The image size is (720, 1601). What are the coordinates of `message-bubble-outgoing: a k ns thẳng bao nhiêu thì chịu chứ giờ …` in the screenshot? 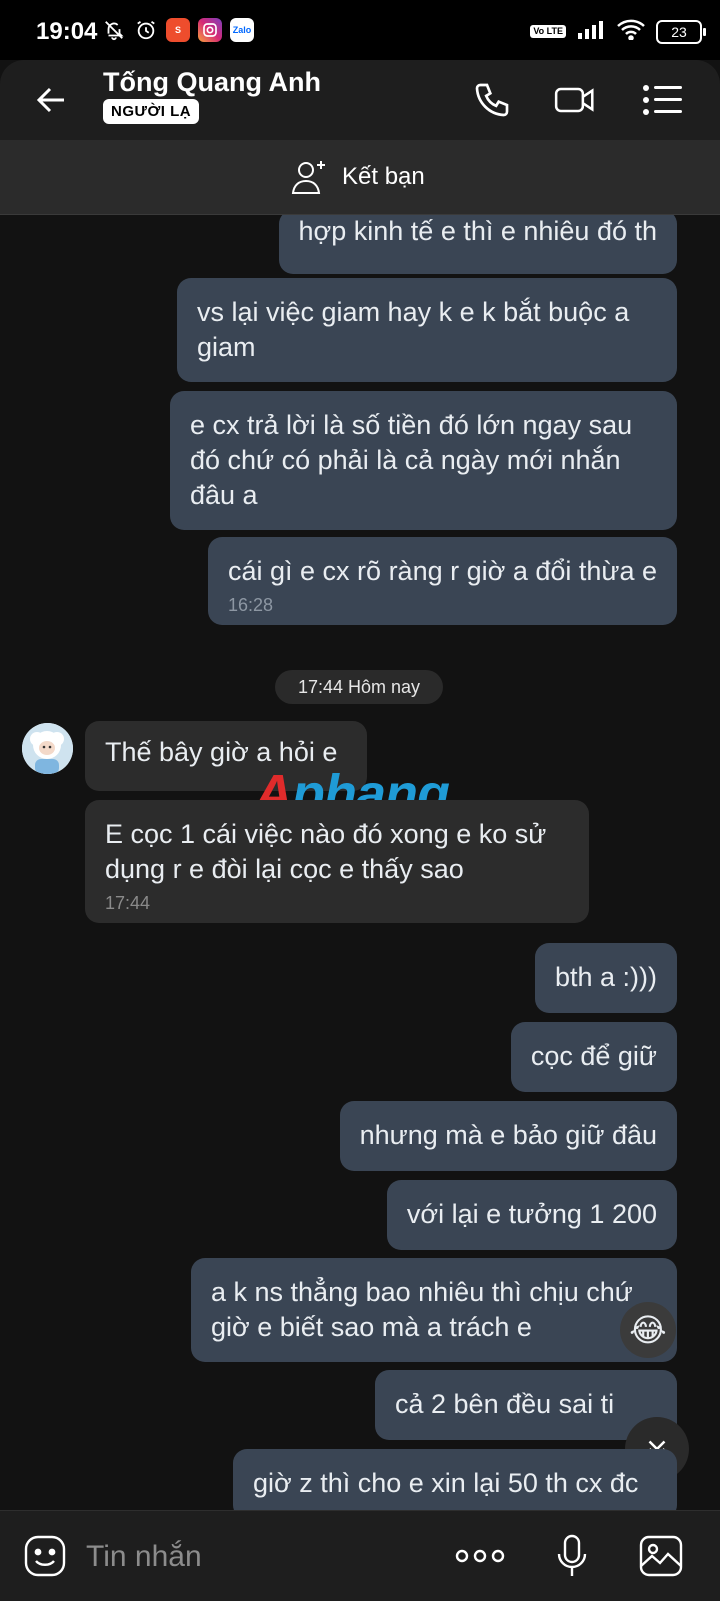 It's located at (434, 1310).